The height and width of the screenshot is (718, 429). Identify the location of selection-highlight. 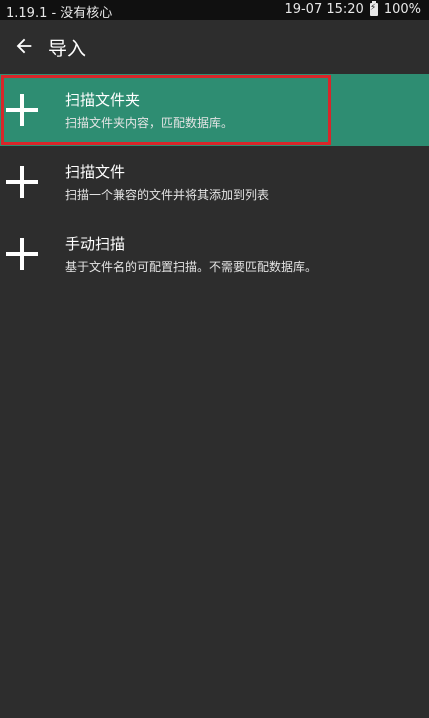
(166, 110).